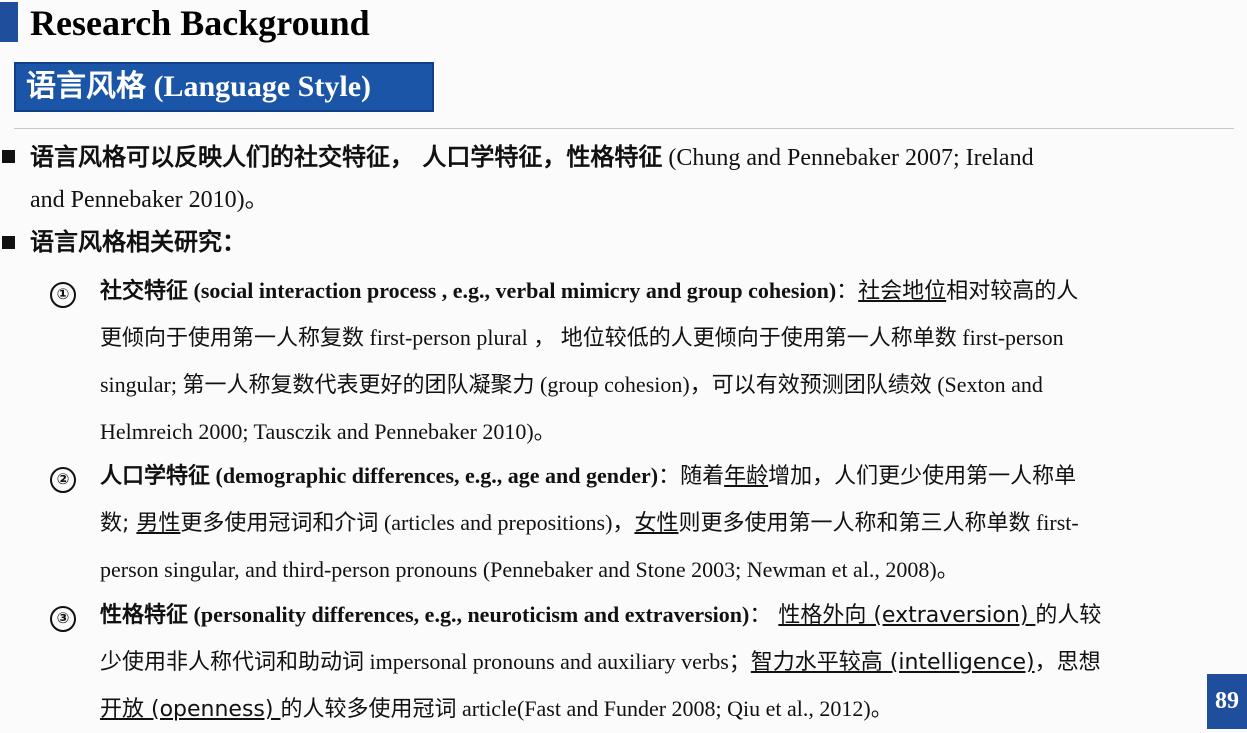 The image size is (1247, 733). What do you see at coordinates (1054, 522) in the screenshot?
I see `text: first-` at bounding box center [1054, 522].